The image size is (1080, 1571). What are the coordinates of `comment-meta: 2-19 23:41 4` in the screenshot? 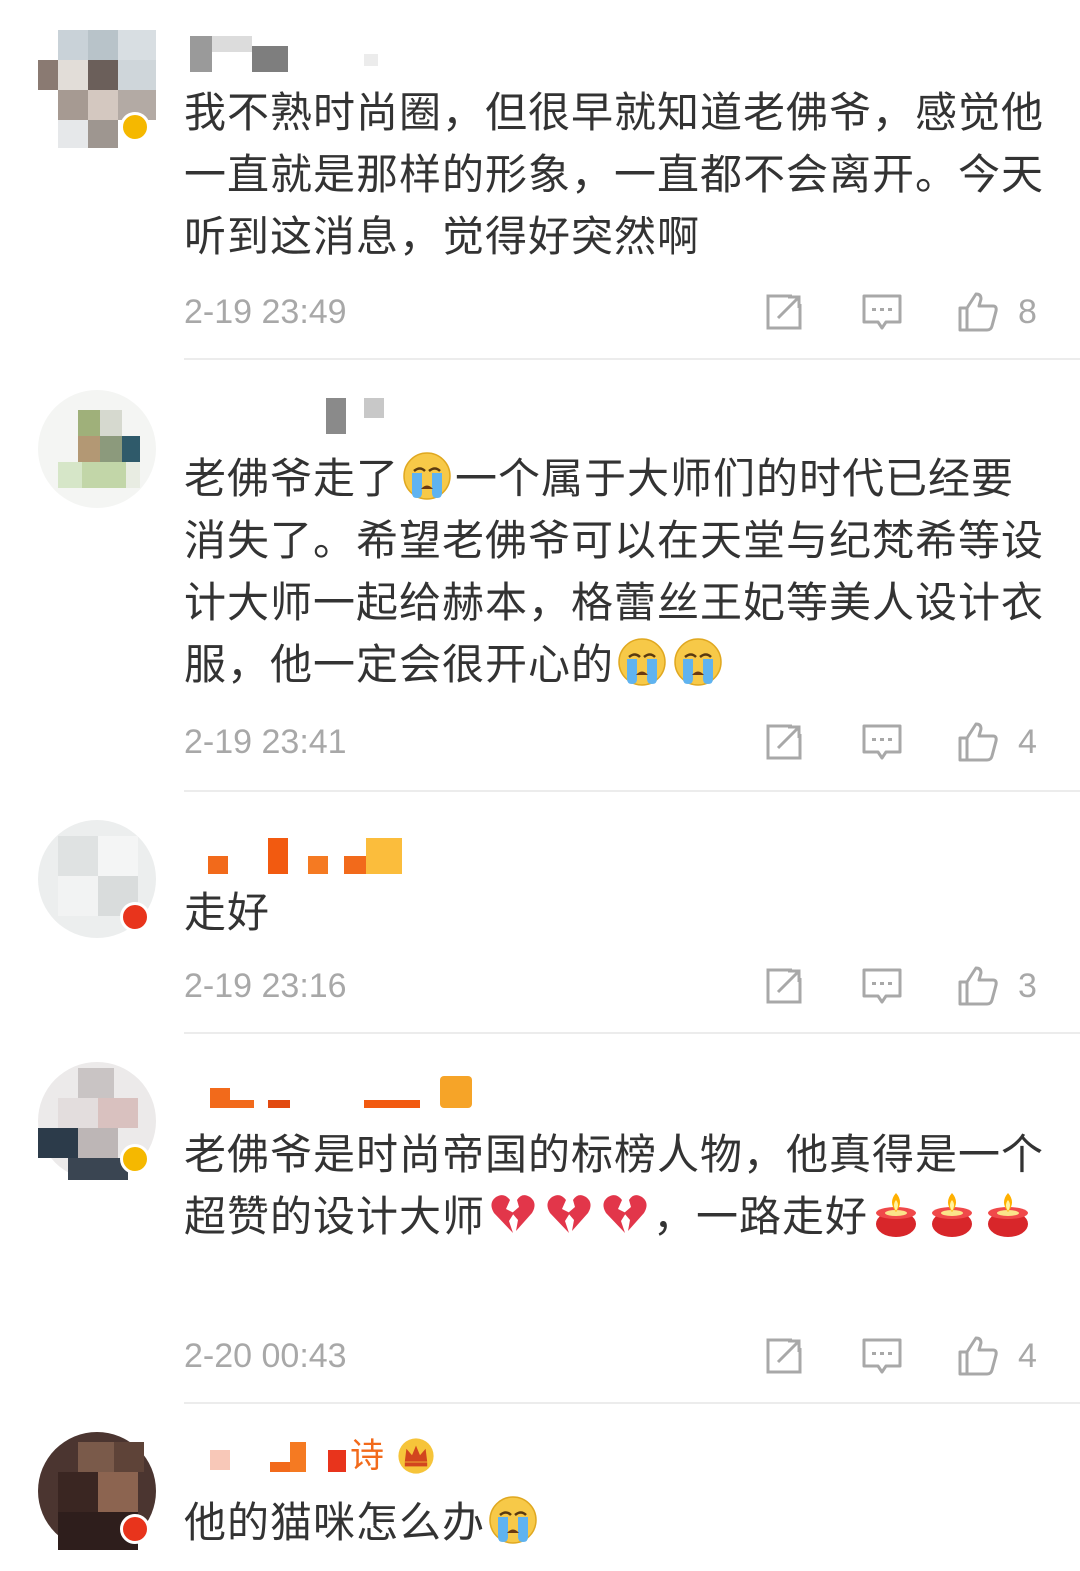 It's located at (614, 742).